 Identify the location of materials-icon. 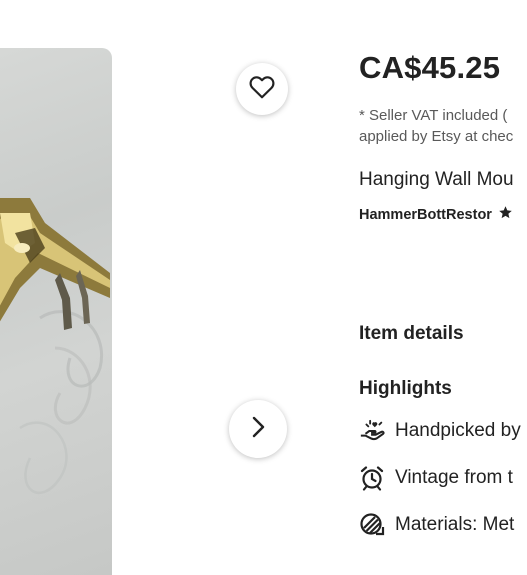
(372, 525).